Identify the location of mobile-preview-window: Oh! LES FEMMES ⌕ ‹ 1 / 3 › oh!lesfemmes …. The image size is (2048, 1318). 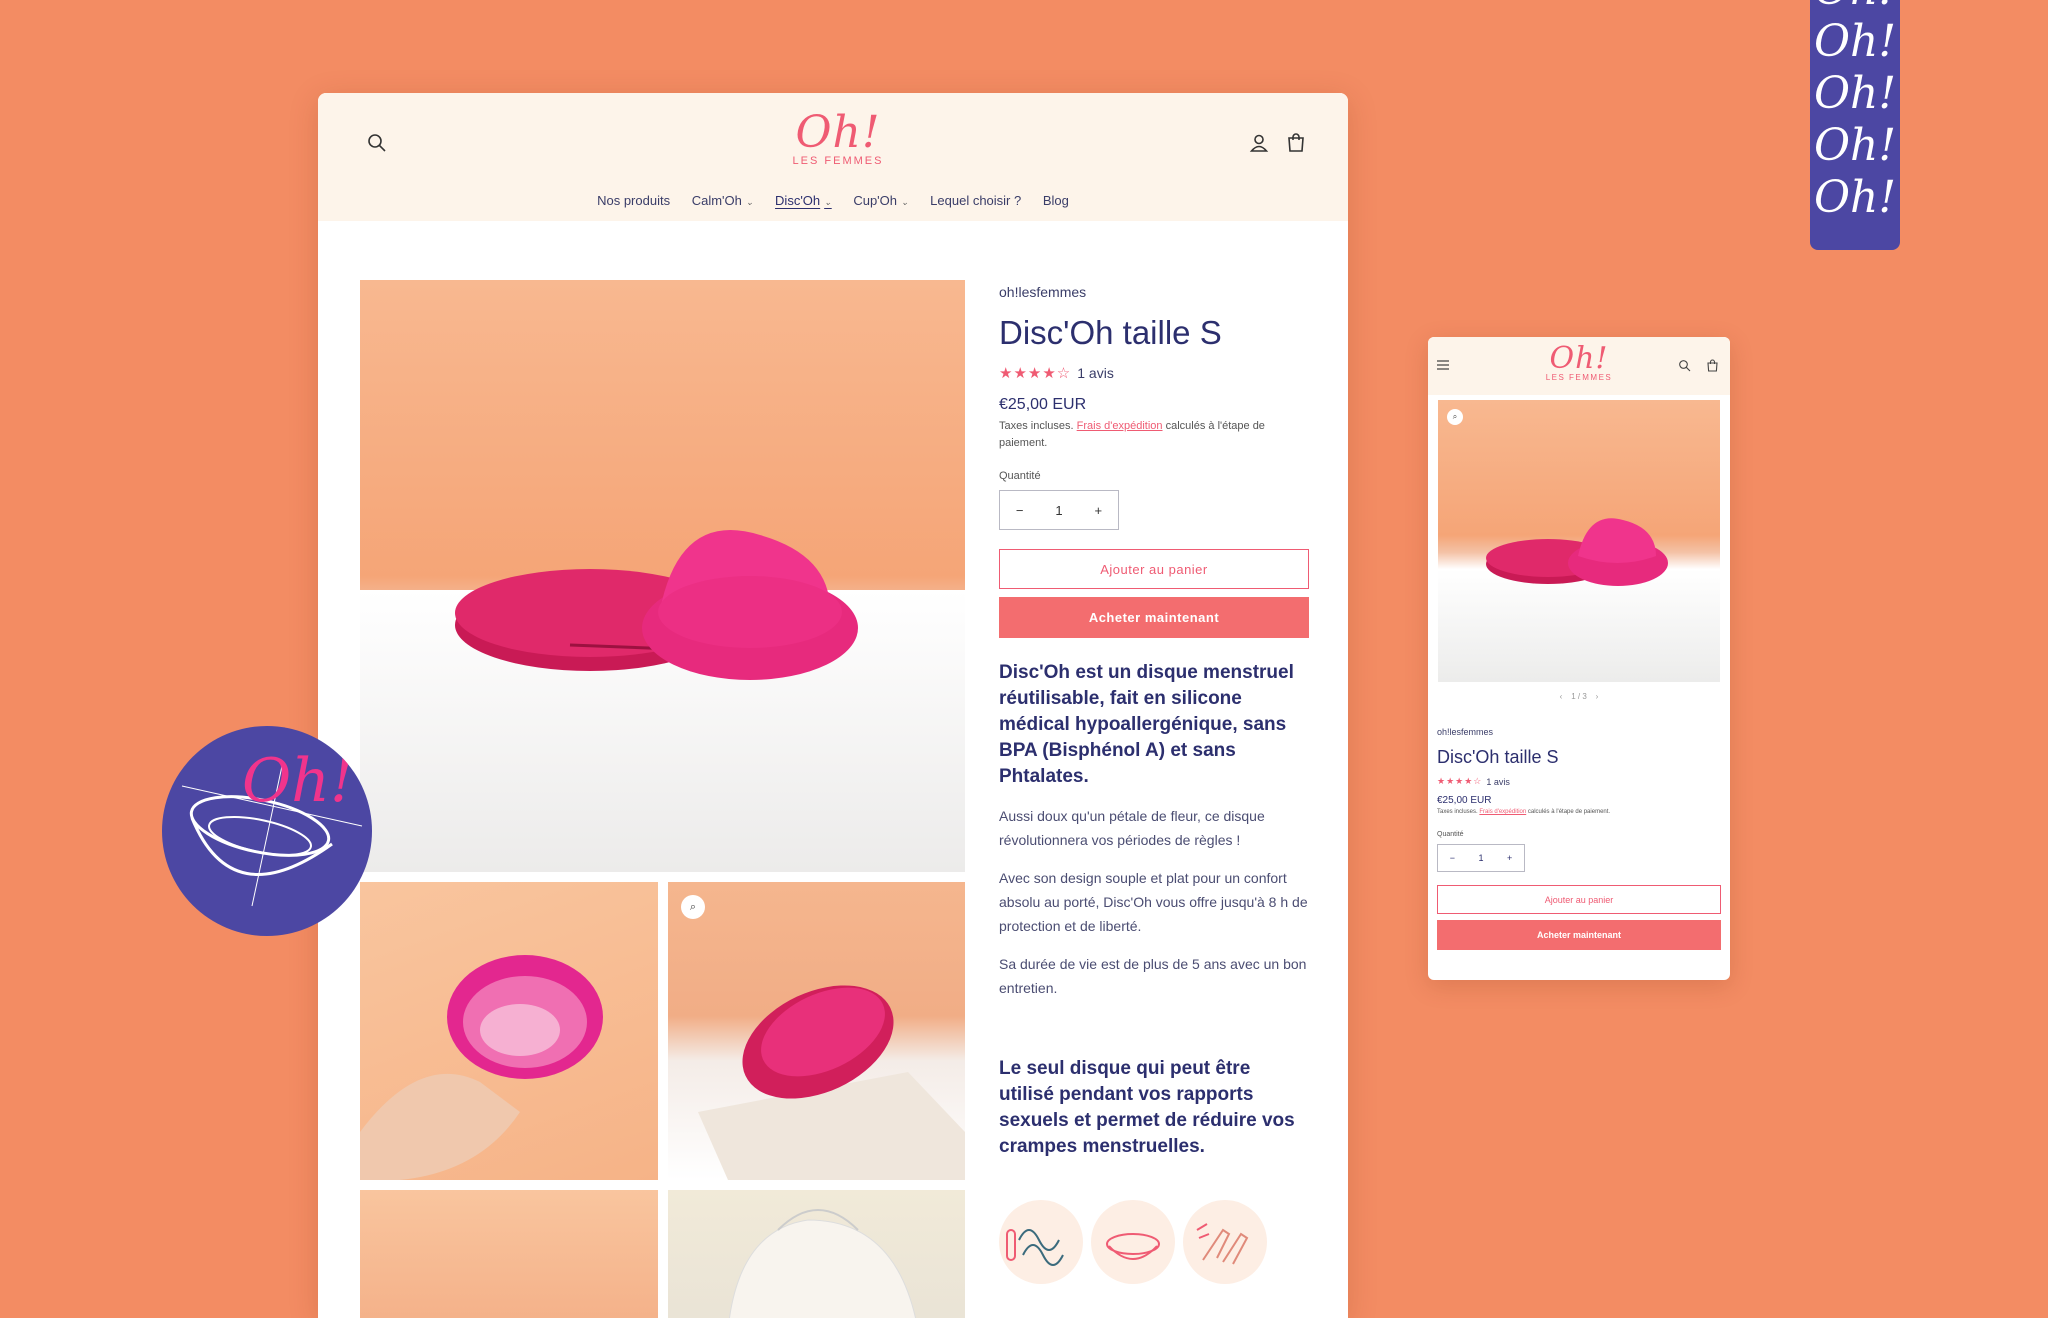
(1579, 658).